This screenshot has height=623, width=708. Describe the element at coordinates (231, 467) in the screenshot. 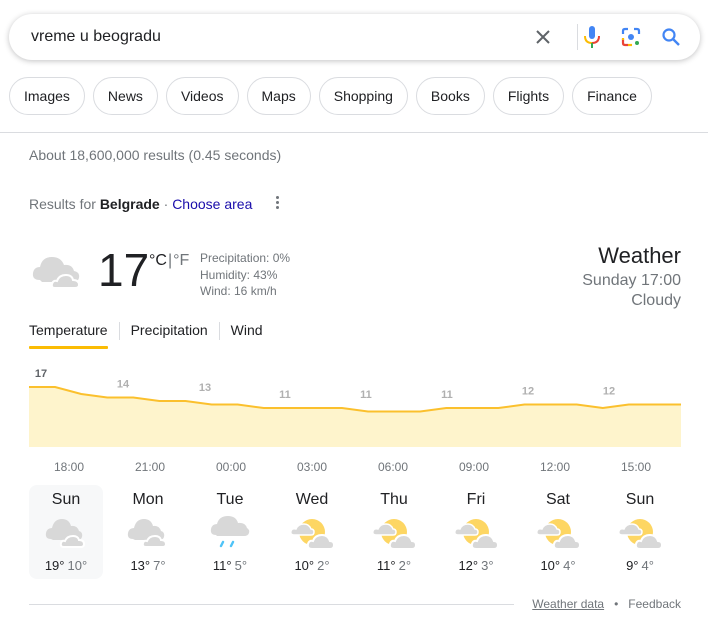

I see `chart-x-tick-label: 00:00` at that location.